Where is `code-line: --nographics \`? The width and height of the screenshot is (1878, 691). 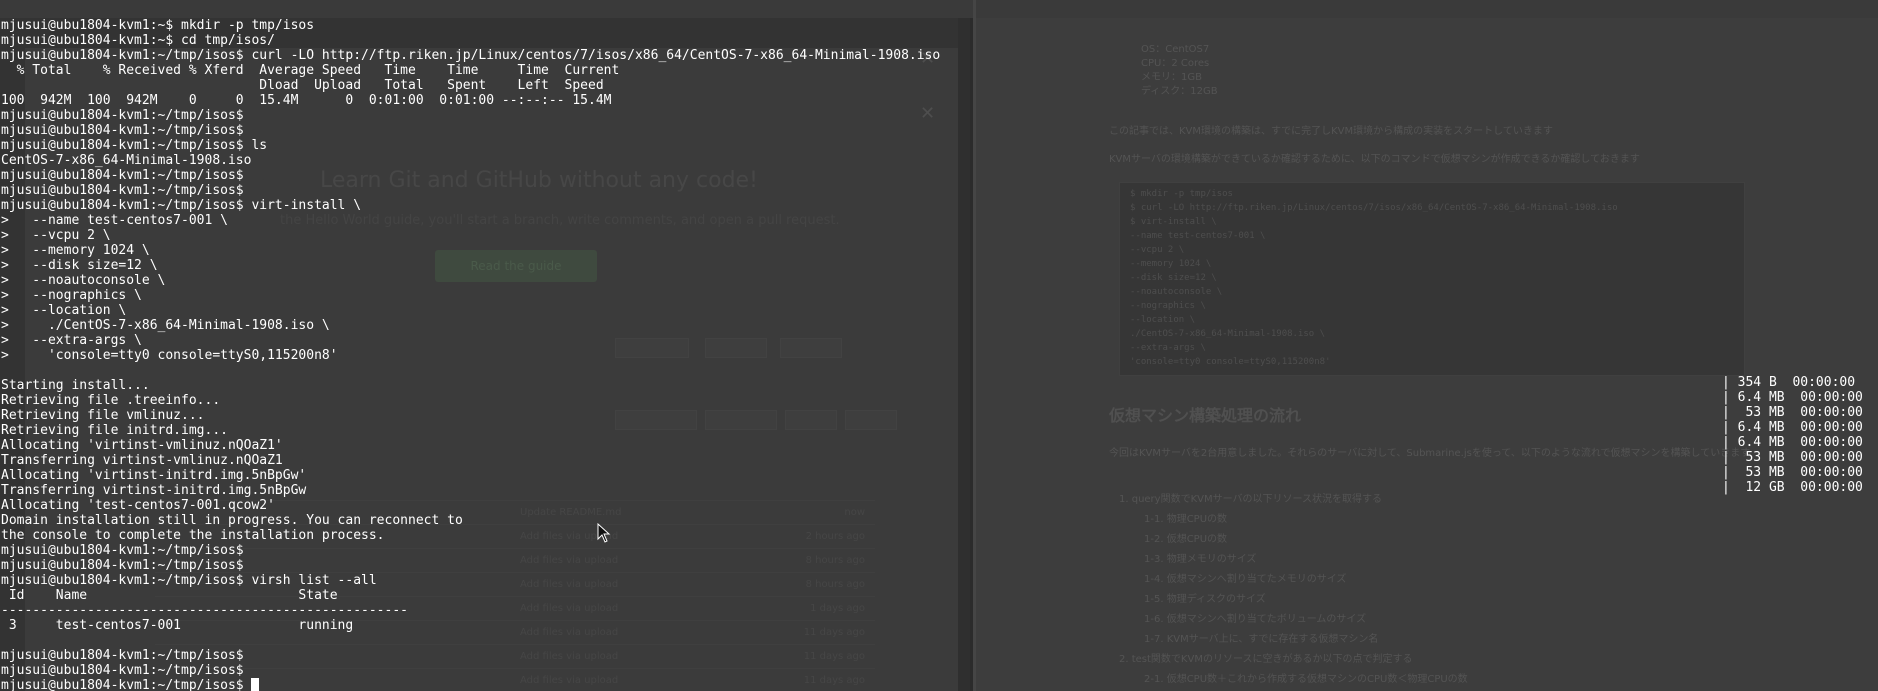
code-line: --nographics \ is located at coordinates (1168, 306).